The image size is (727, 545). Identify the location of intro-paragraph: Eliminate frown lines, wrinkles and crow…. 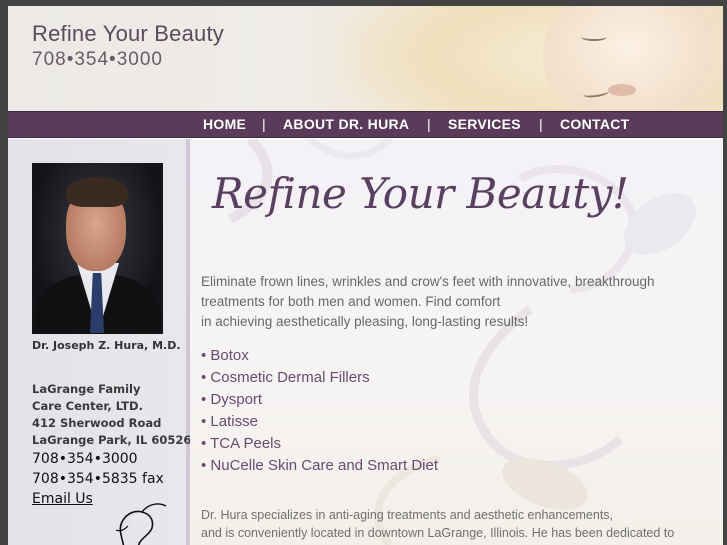
(451, 302).